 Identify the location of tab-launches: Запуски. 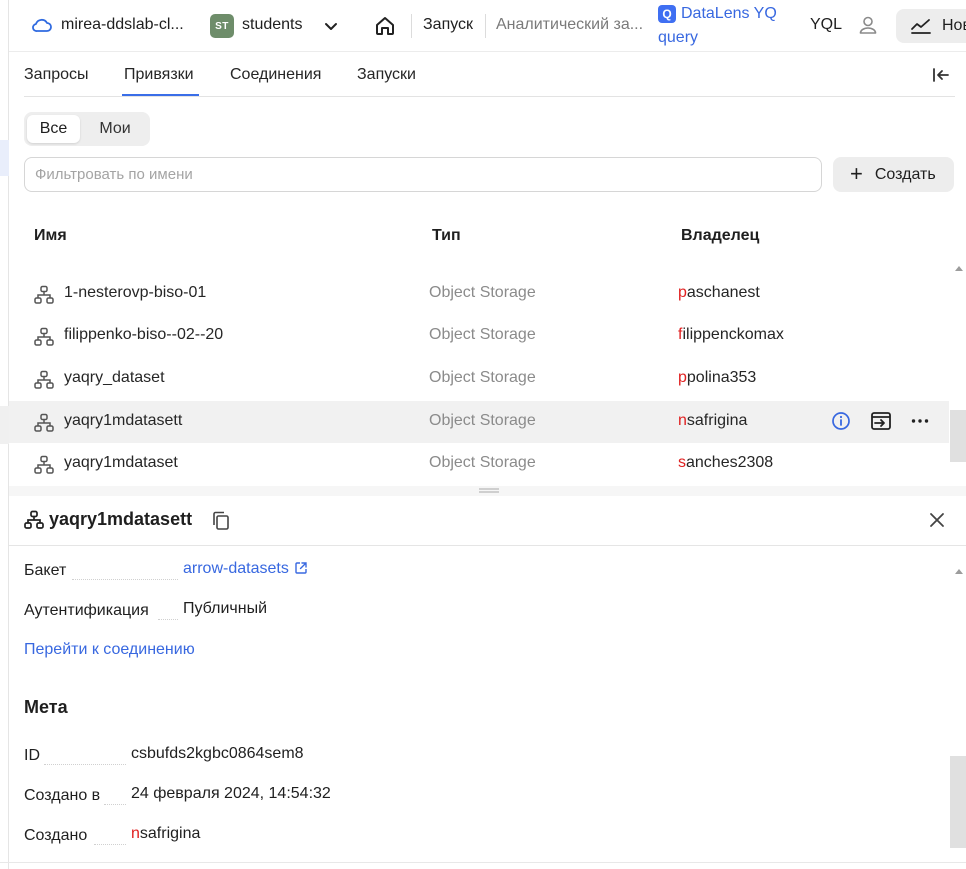
(386, 75).